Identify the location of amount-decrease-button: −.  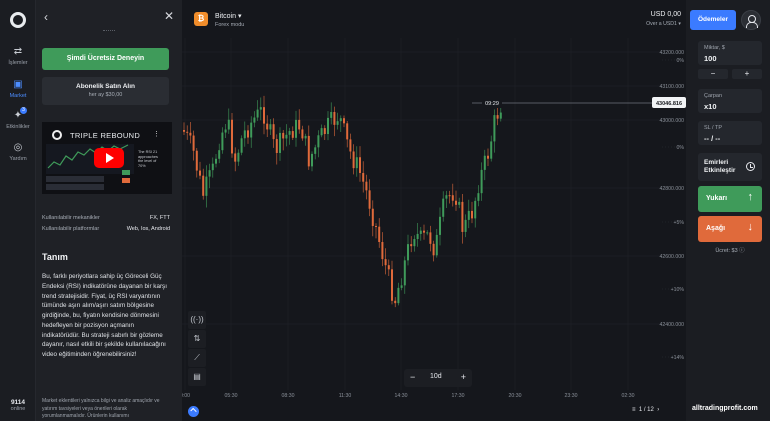
(713, 74).